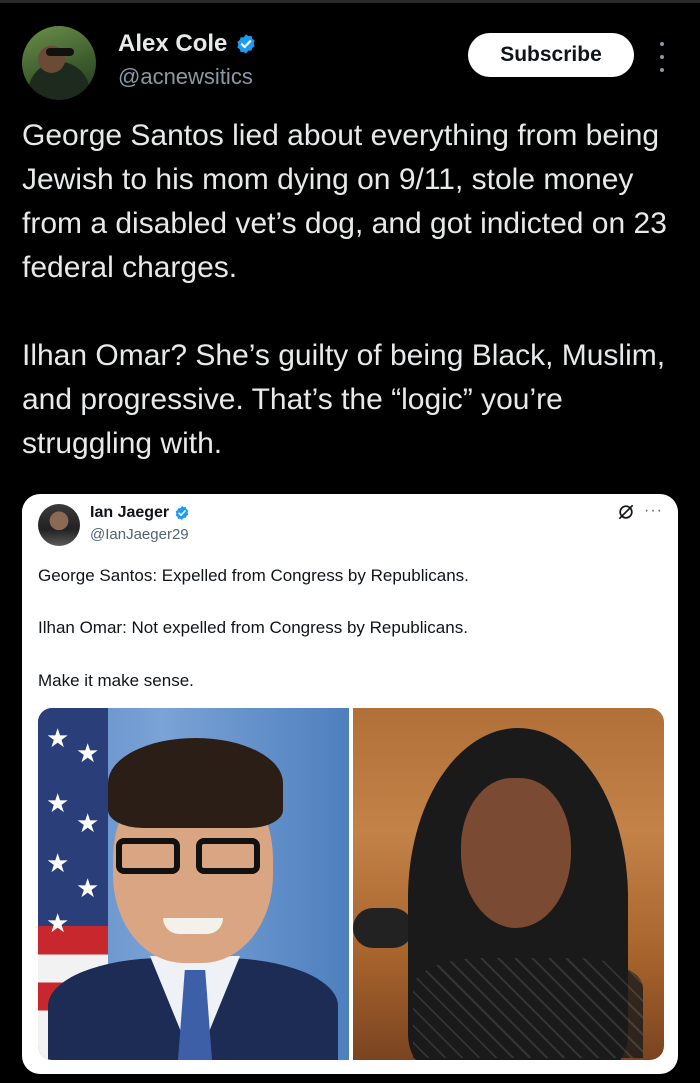  What do you see at coordinates (172, 44) in the screenshot?
I see `author-name: Alex Cole` at bounding box center [172, 44].